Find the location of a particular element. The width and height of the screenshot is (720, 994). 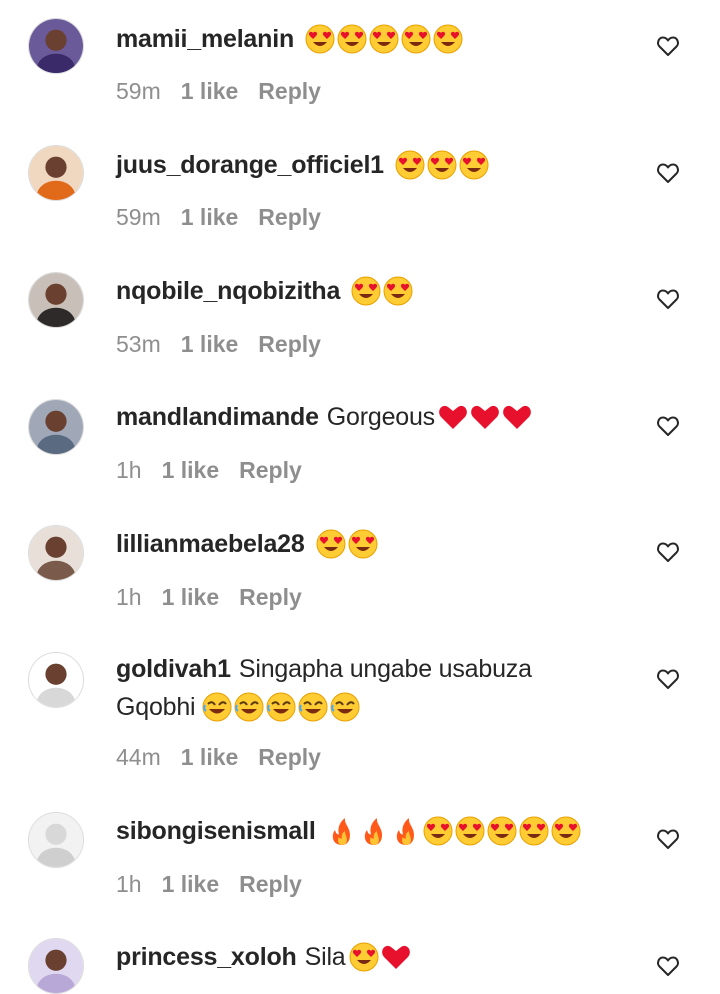

comment-meta: 53m 1 like Reply is located at coordinates (228, 344).